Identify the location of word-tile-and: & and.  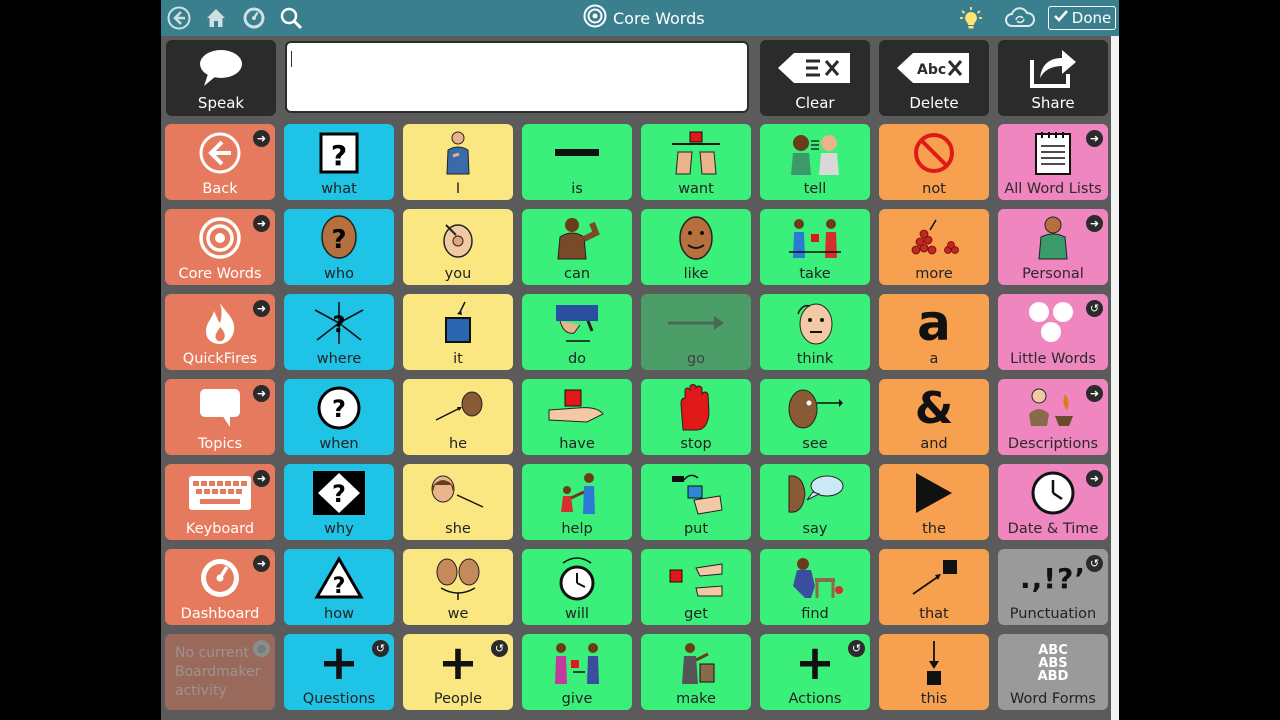
(934, 417).